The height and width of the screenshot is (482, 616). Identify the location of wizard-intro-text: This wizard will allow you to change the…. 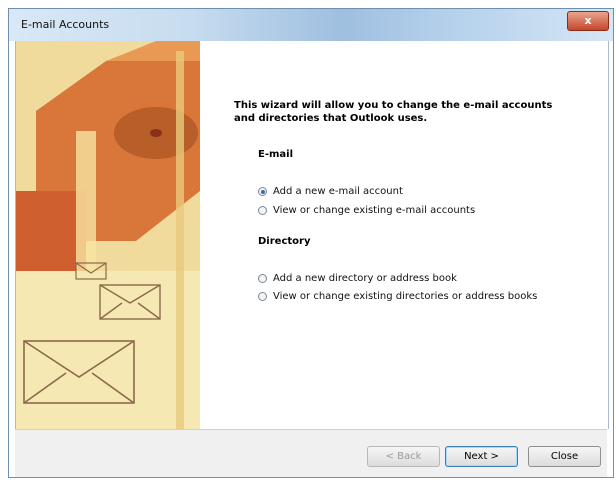
(393, 112).